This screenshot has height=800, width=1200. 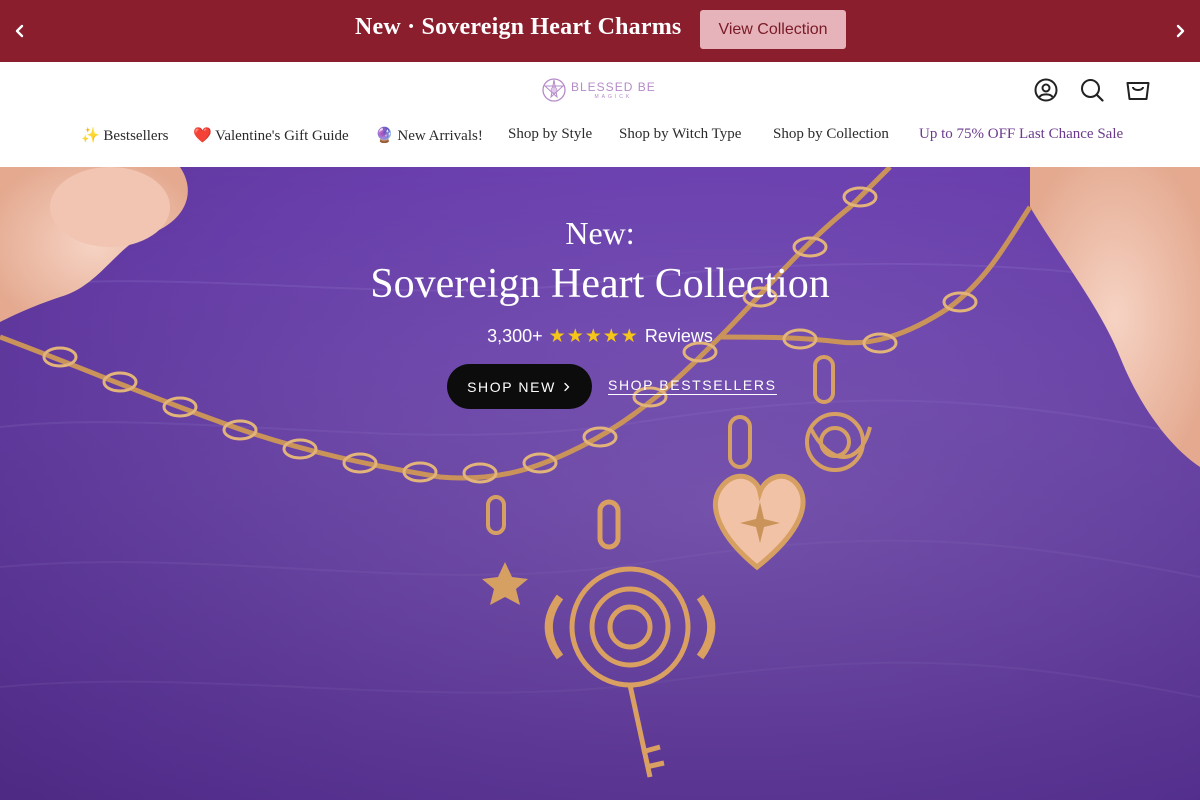 What do you see at coordinates (554, 90) in the screenshot?
I see `pentacle-logo-icon` at bounding box center [554, 90].